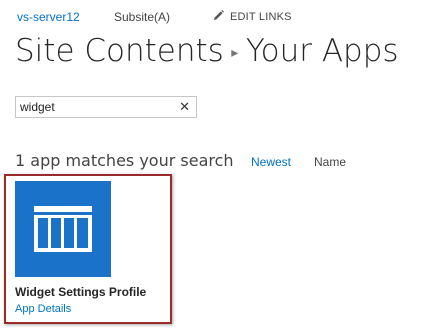 The height and width of the screenshot is (336, 427). I want to click on chevron-right-icon: ▸, so click(235, 53).